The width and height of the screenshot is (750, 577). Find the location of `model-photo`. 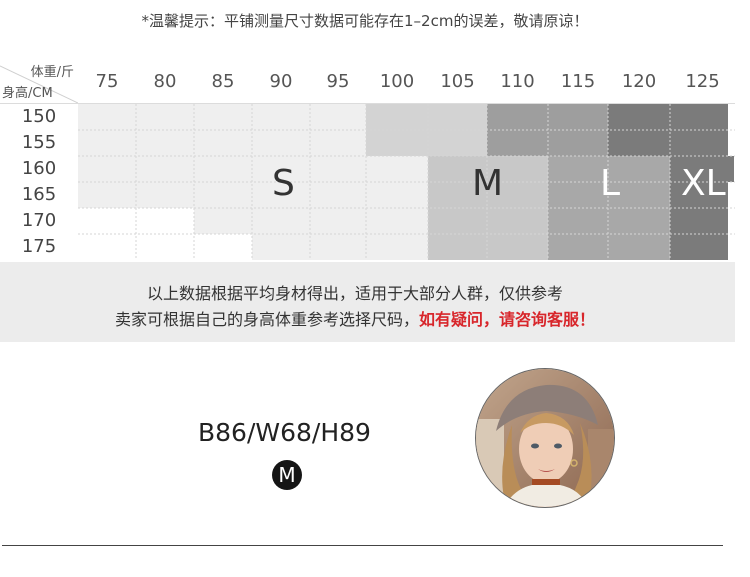

model-photo is located at coordinates (545, 438).